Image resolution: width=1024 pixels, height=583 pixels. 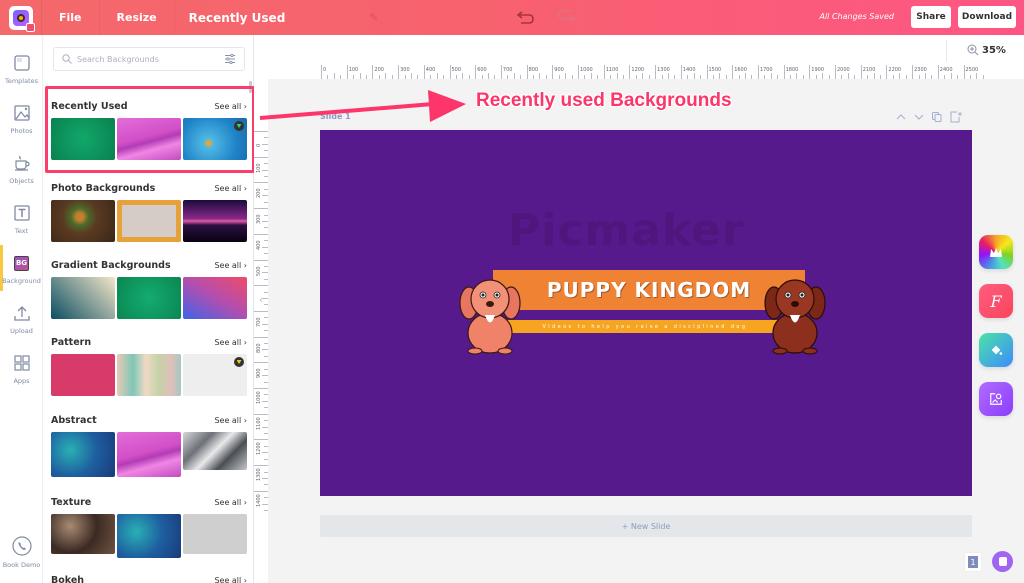 What do you see at coordinates (21, 123) in the screenshot?
I see `nav-photos: Photos` at bounding box center [21, 123].